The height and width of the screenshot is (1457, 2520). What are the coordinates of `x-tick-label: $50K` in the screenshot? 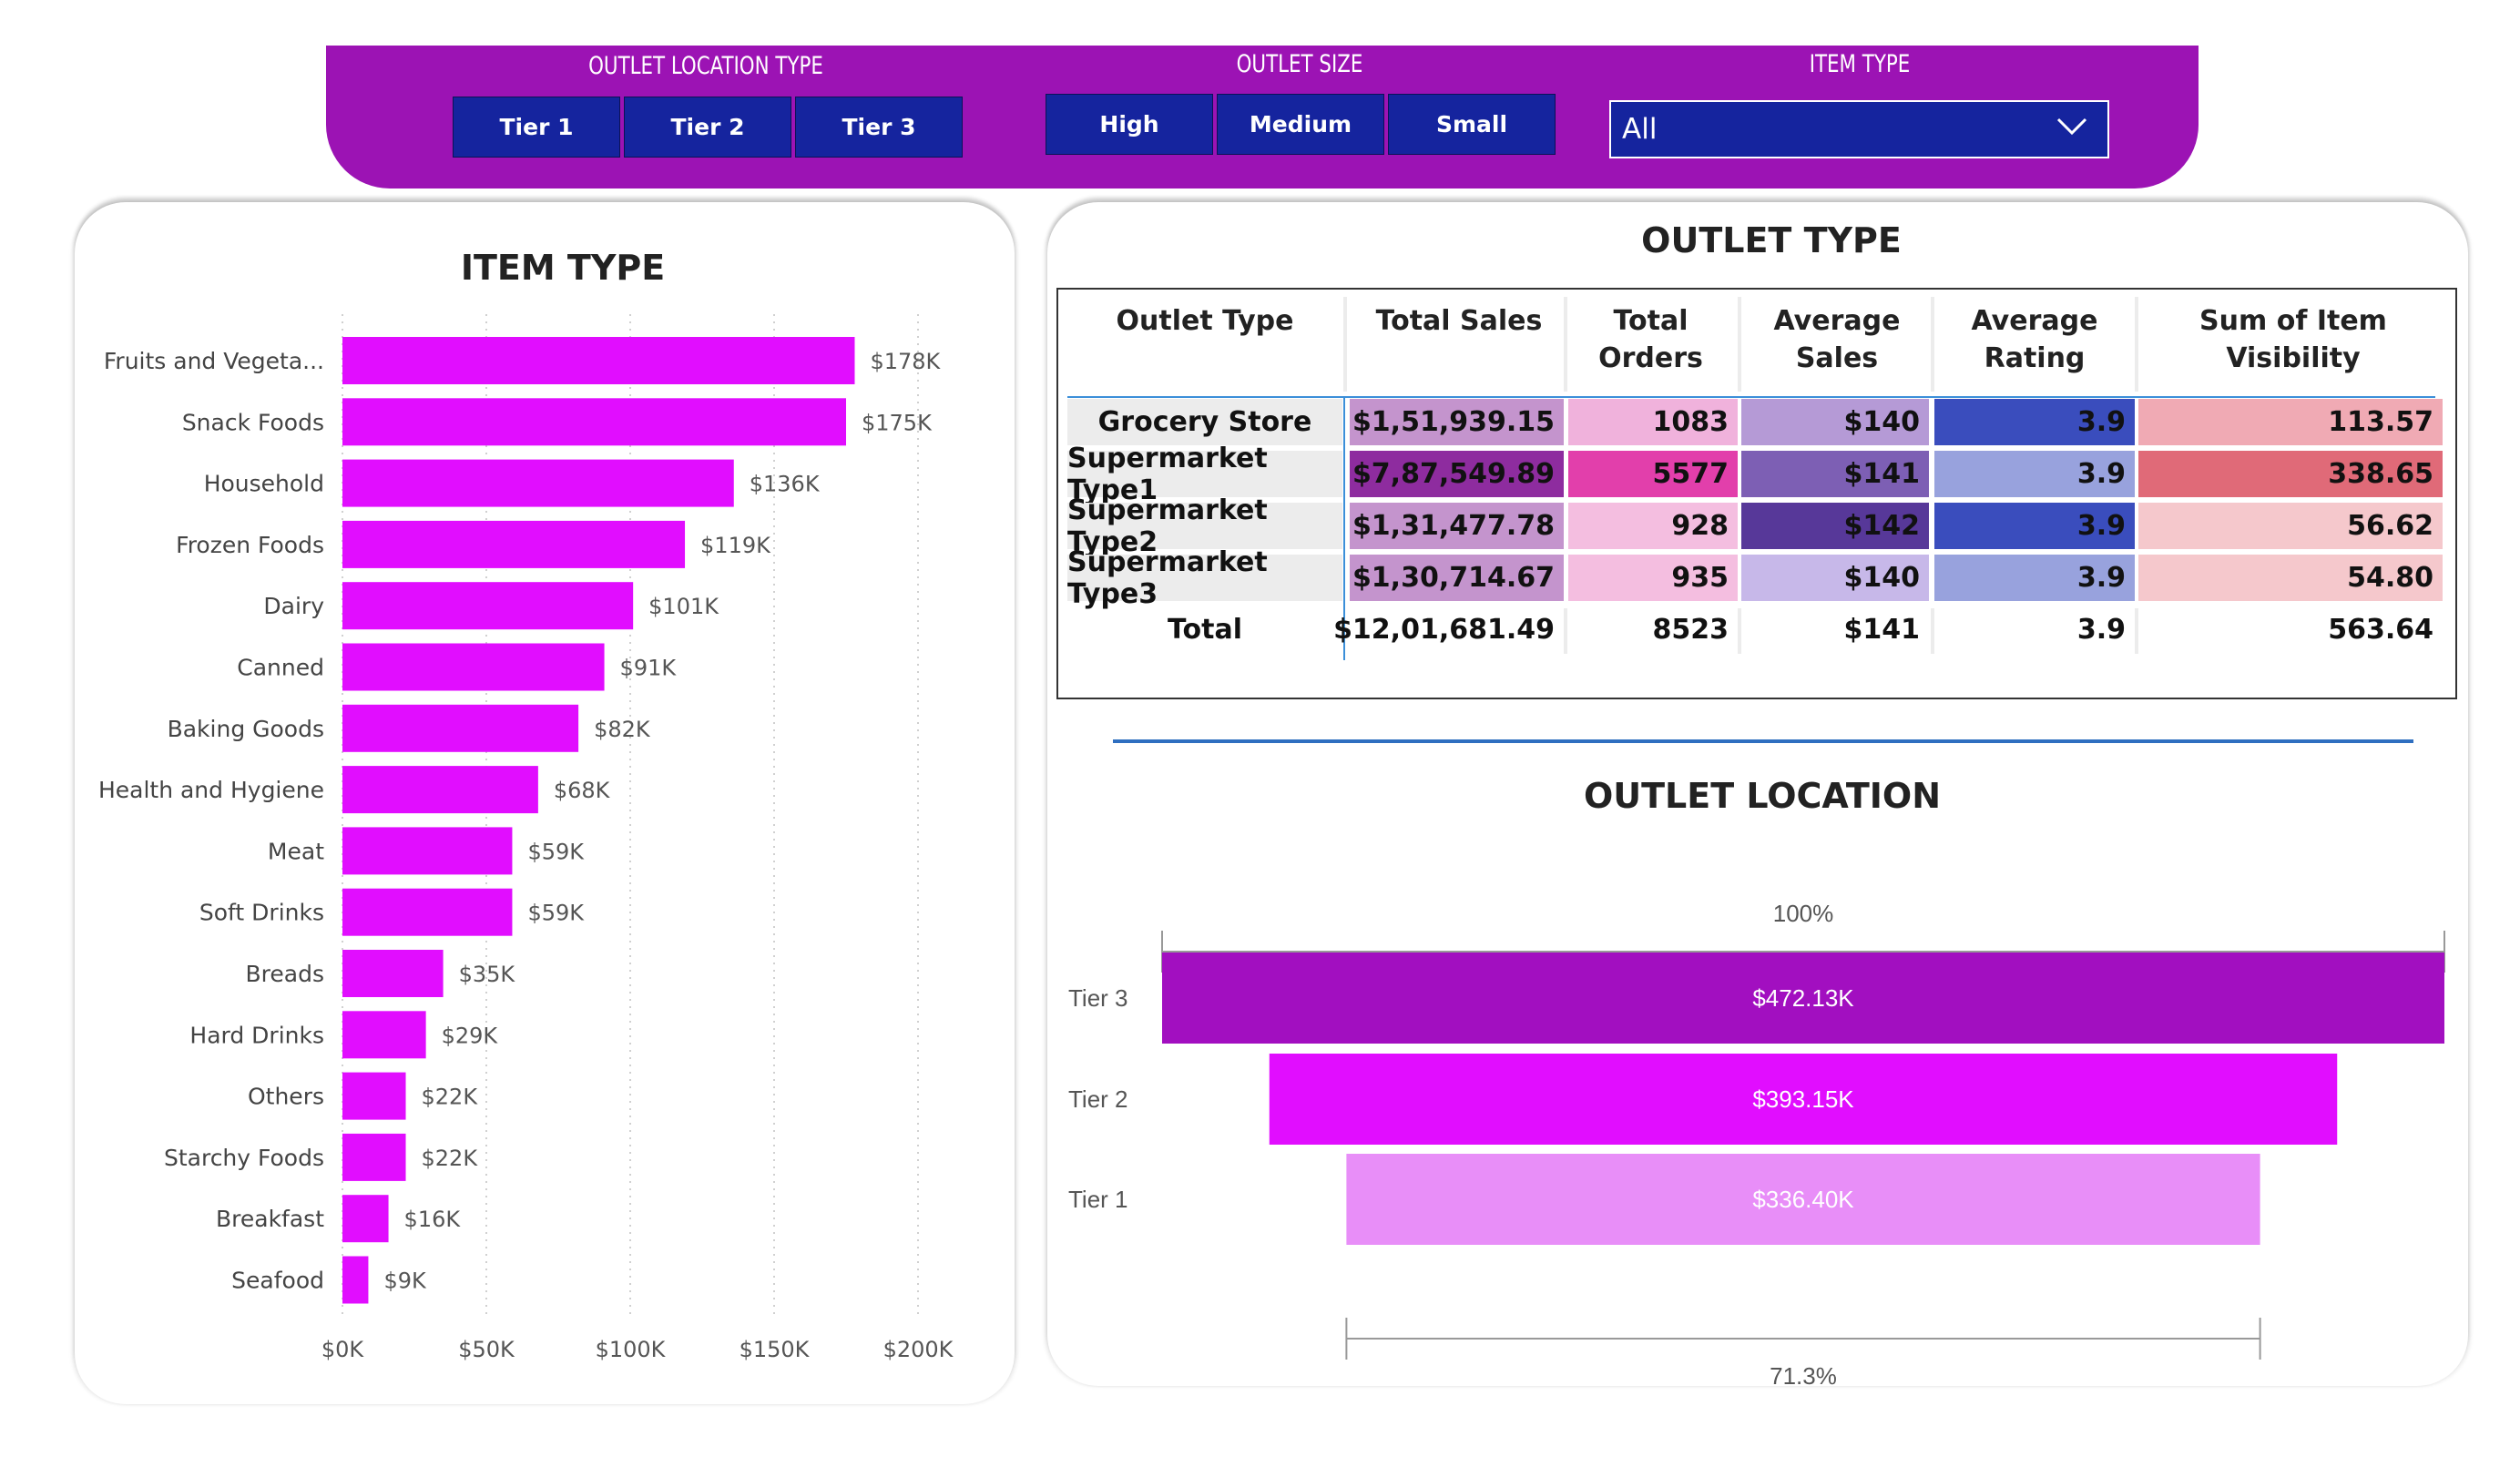 It's located at (486, 1349).